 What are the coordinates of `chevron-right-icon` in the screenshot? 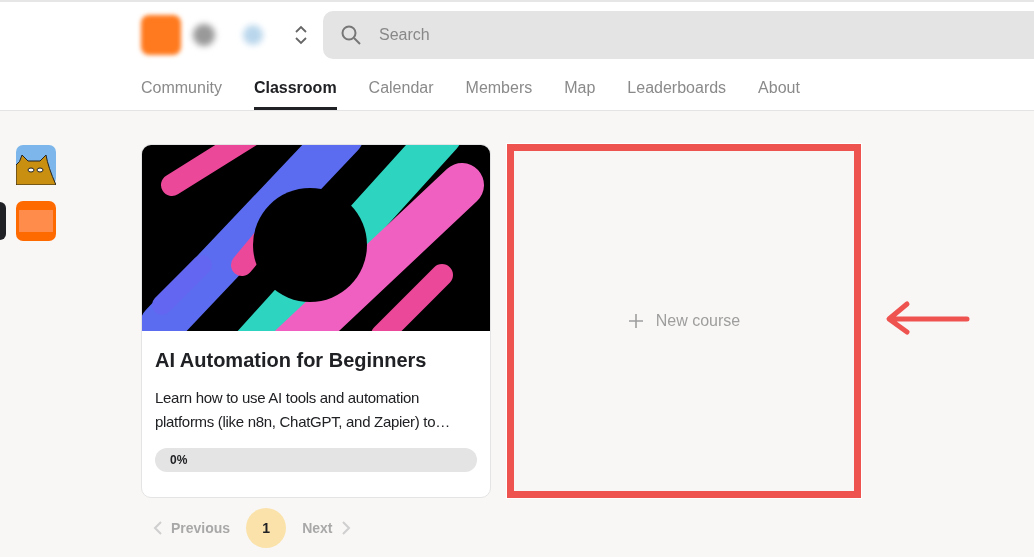 It's located at (345, 528).